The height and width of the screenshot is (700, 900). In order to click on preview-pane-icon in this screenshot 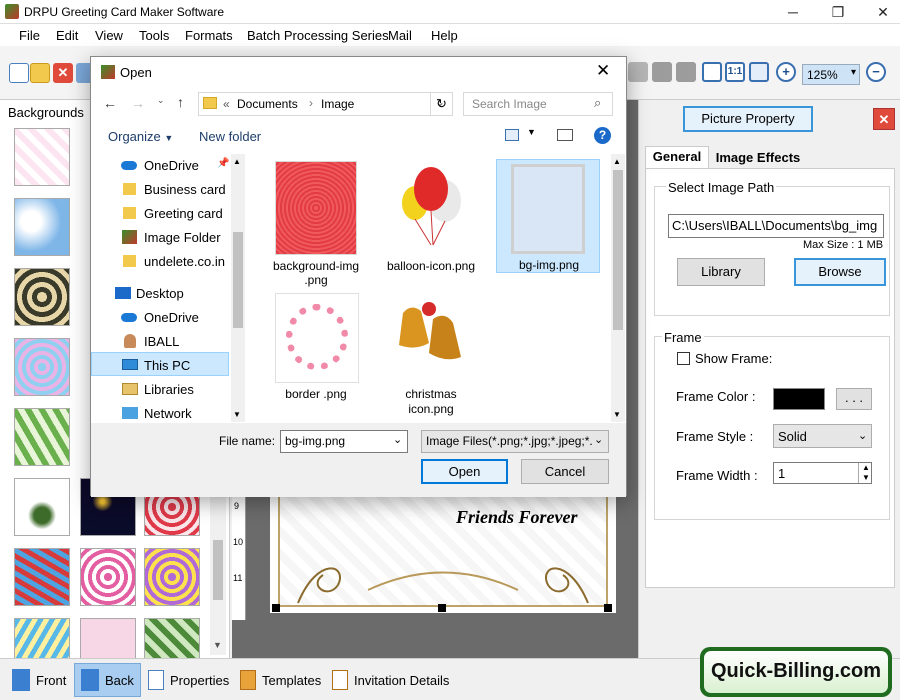, I will do `click(565, 135)`.